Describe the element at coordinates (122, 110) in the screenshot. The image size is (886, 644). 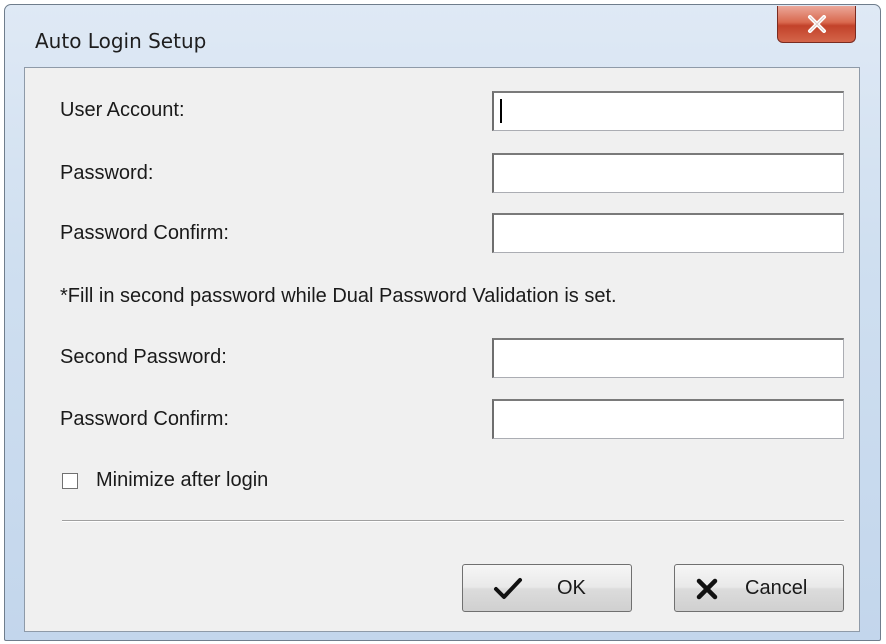
I see `user-account-label: User Account:` at that location.